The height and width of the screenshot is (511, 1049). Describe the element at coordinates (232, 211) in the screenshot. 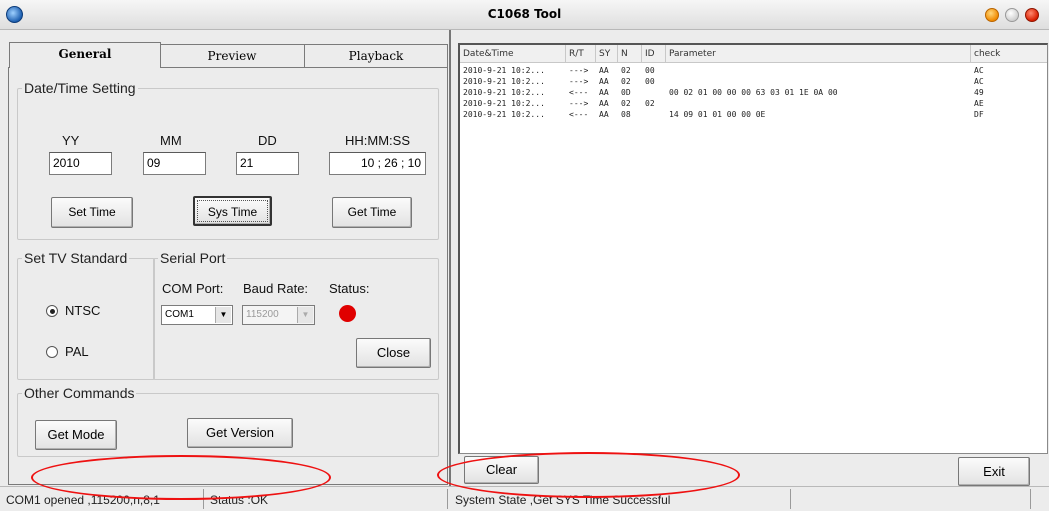

I see `sys-time-button: Sys Time` at that location.